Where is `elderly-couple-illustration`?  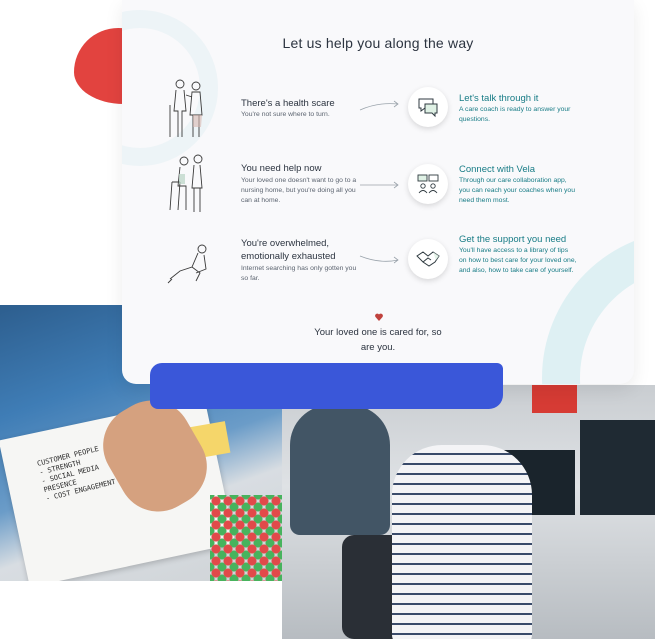 elderly-couple-illustration is located at coordinates (186, 108).